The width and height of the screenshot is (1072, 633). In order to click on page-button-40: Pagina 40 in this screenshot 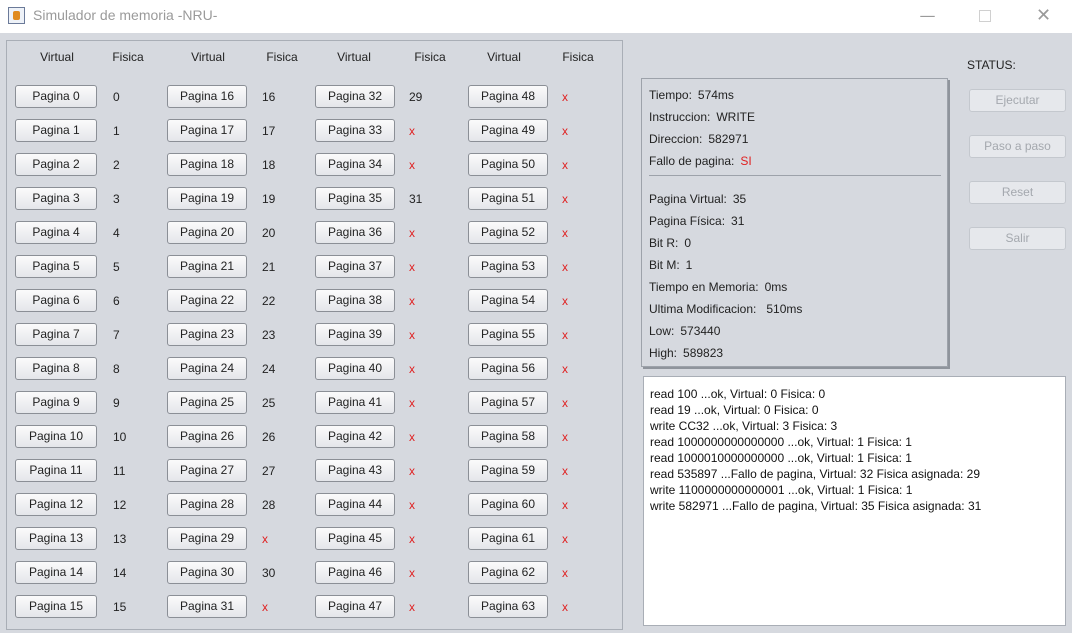, I will do `click(355, 368)`.